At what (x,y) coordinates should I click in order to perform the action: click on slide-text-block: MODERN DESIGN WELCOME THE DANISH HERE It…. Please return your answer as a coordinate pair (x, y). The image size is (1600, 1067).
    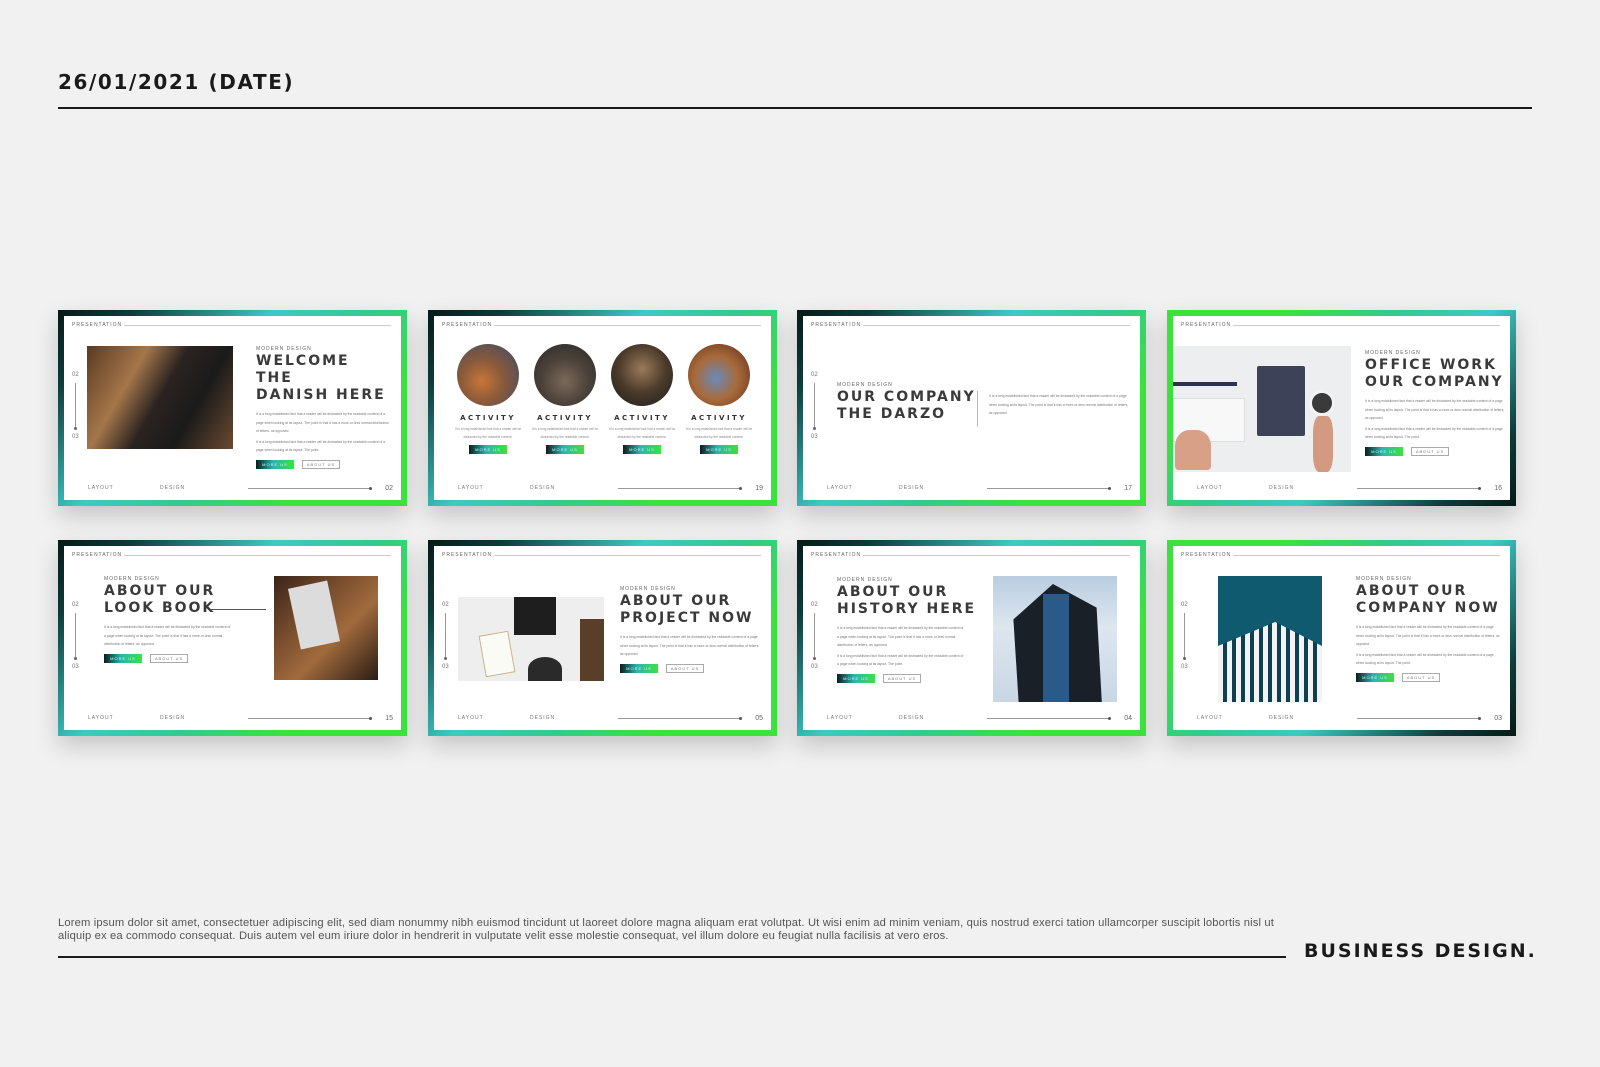
    Looking at the image, I should click on (323, 407).